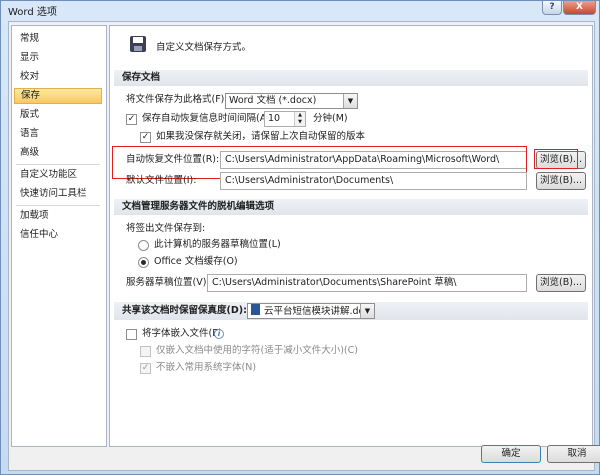 The image size is (600, 475). Describe the element at coordinates (58, 58) in the screenshot. I see `nav-item-display: 显示` at that location.